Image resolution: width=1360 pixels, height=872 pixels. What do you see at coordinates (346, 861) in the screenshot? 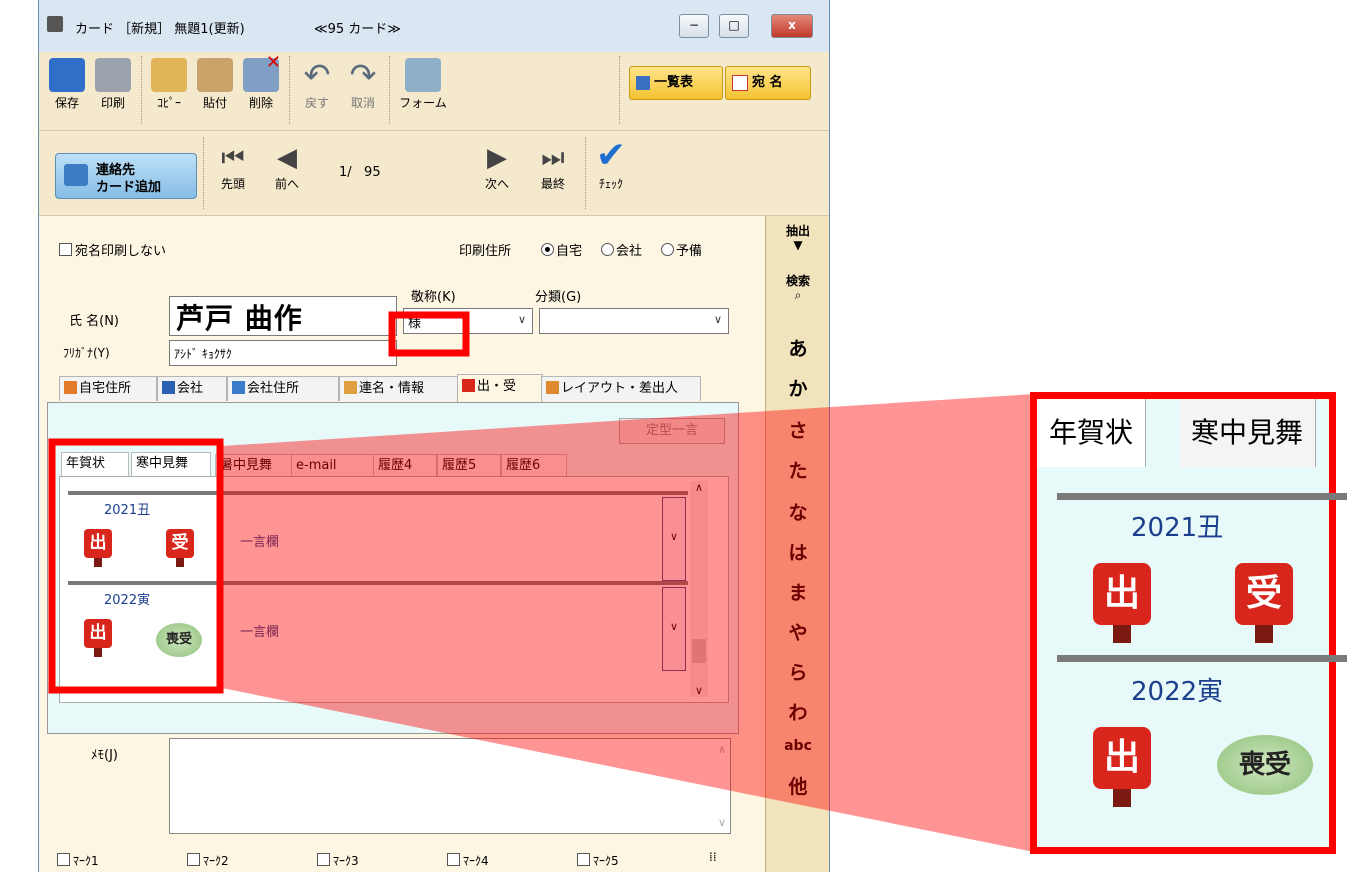
I see `mark-label: ﾏｰｸ3` at bounding box center [346, 861].